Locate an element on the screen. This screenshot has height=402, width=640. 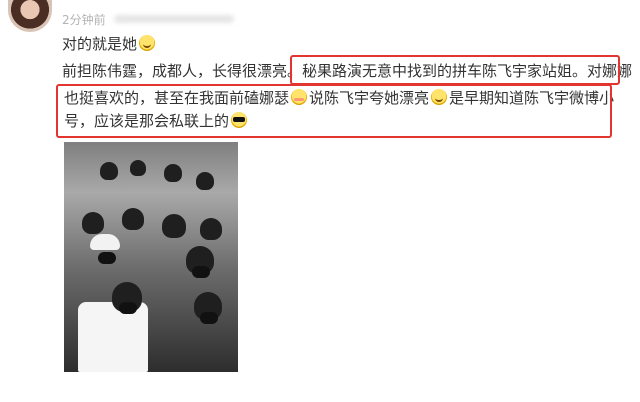
post-meta: 2分钟前 is located at coordinates (148, 19).